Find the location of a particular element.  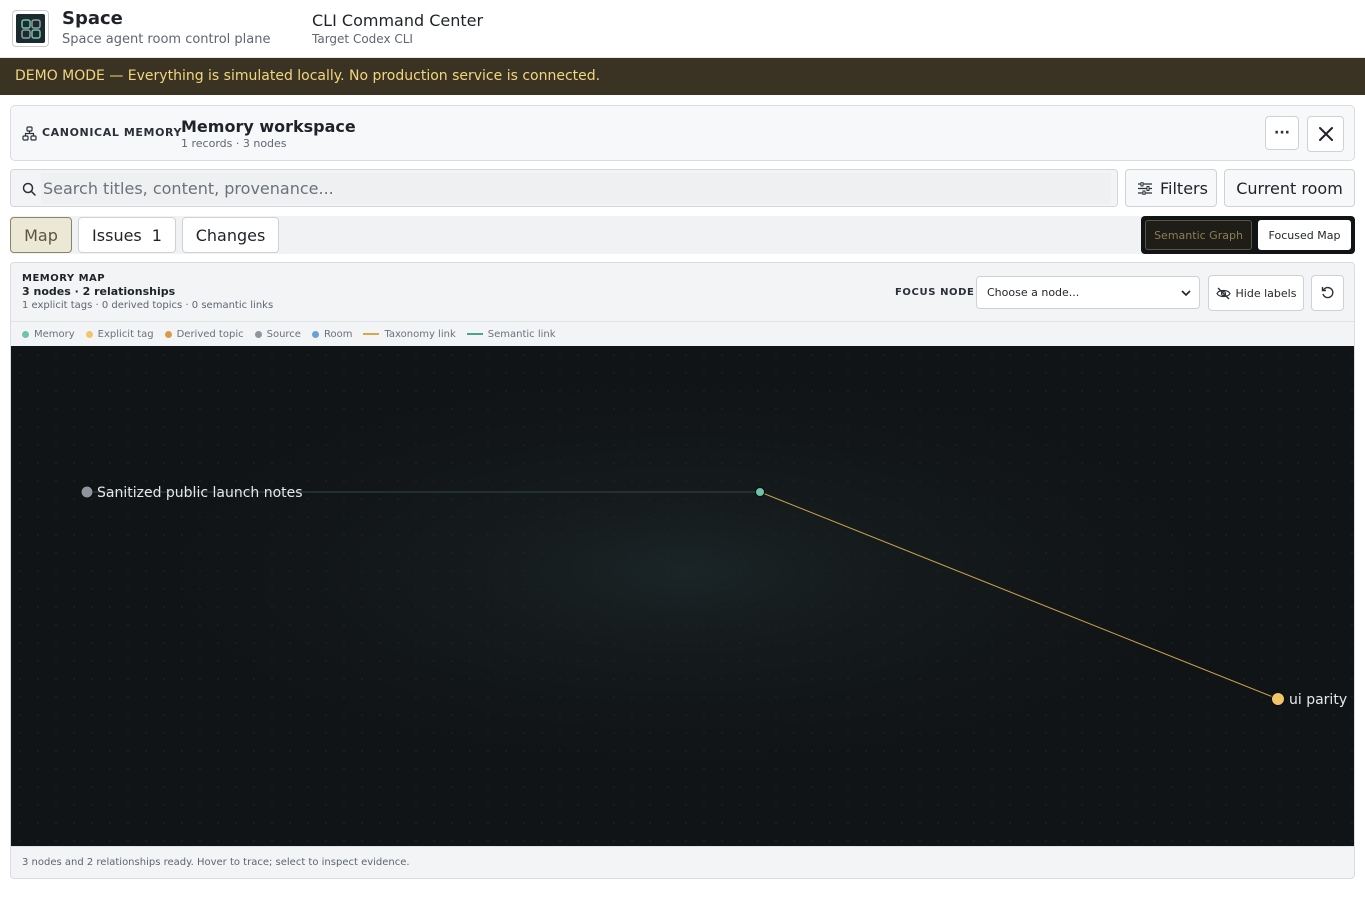

legend-label: Taxonomy link is located at coordinates (420, 334).